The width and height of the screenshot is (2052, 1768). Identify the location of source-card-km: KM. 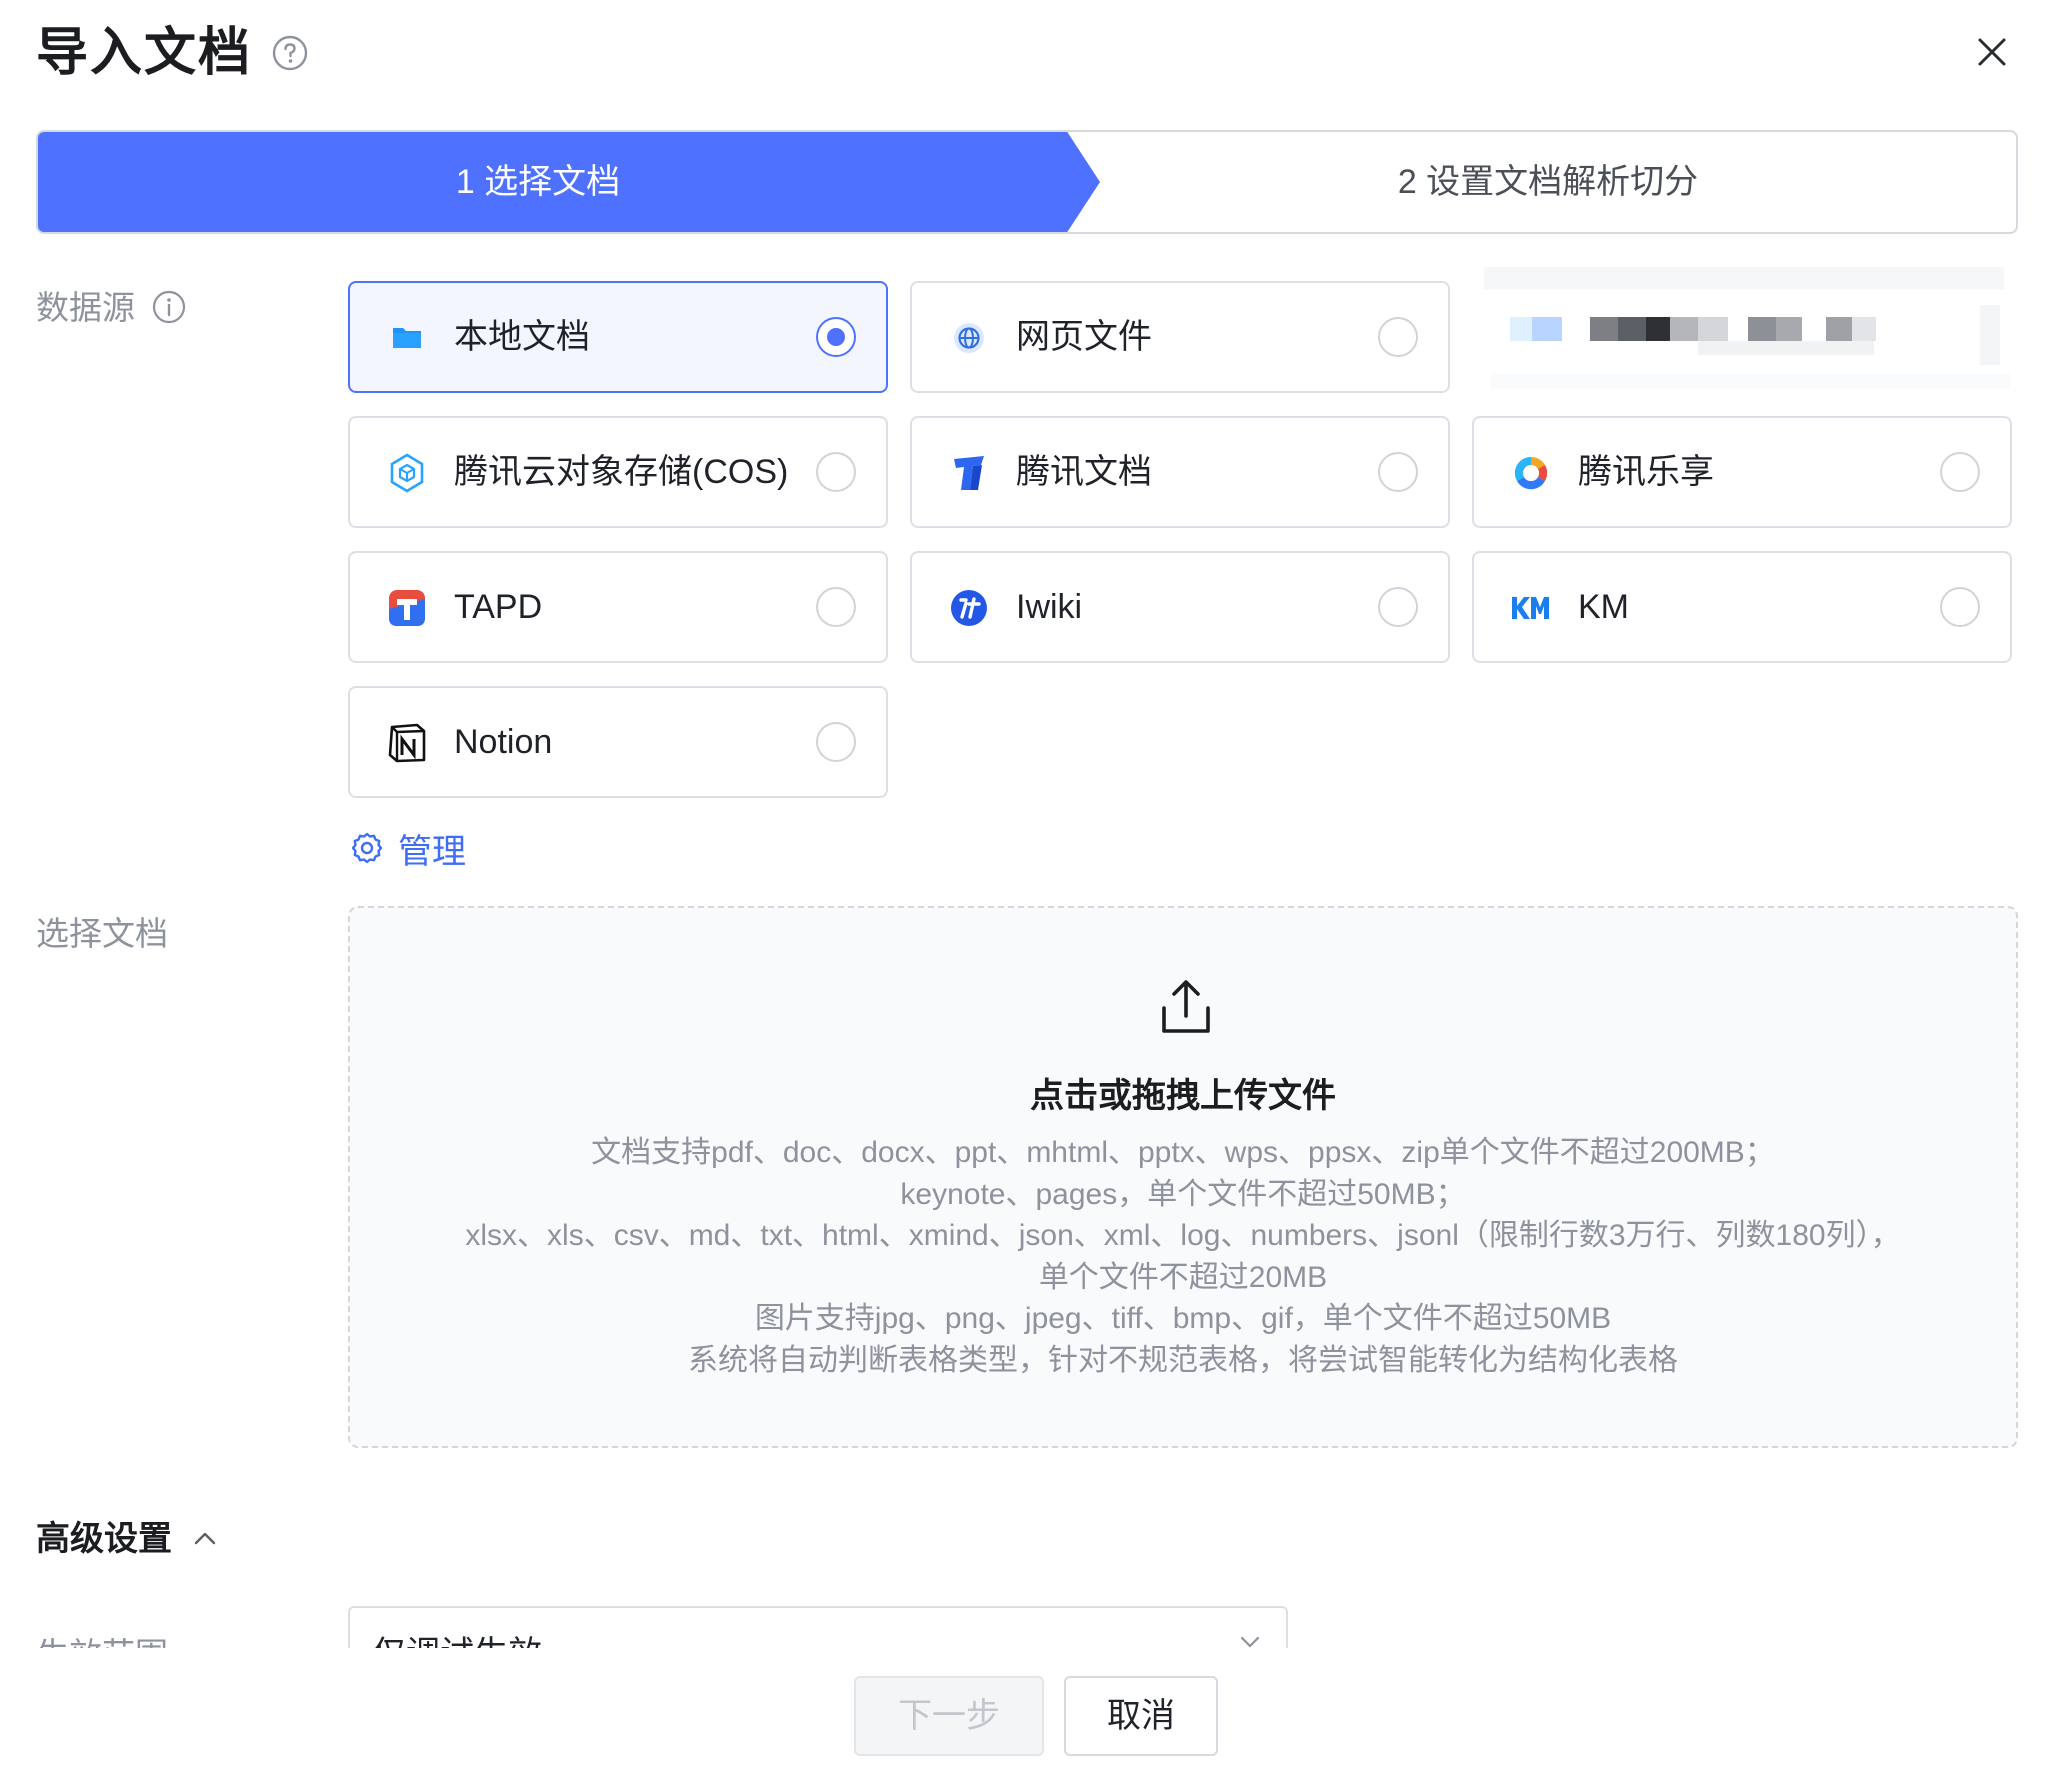
(1742, 607).